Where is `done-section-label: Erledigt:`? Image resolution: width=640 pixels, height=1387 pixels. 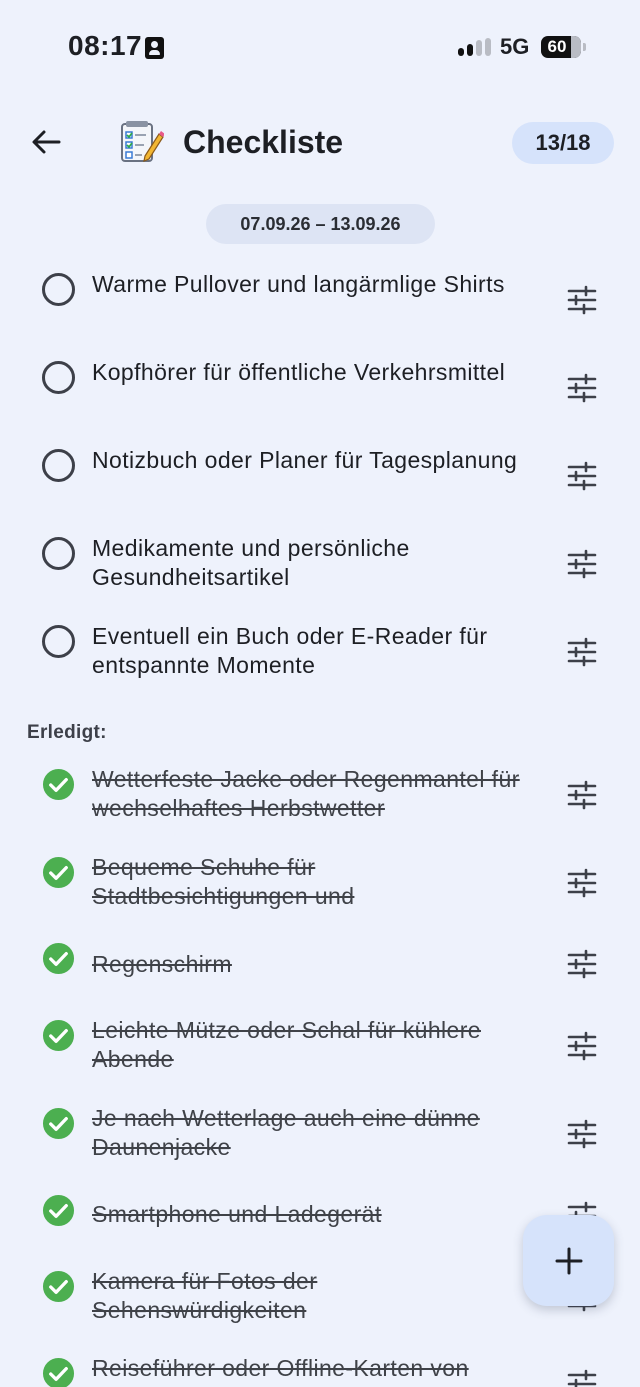
done-section-label: Erledigt: is located at coordinates (67, 732).